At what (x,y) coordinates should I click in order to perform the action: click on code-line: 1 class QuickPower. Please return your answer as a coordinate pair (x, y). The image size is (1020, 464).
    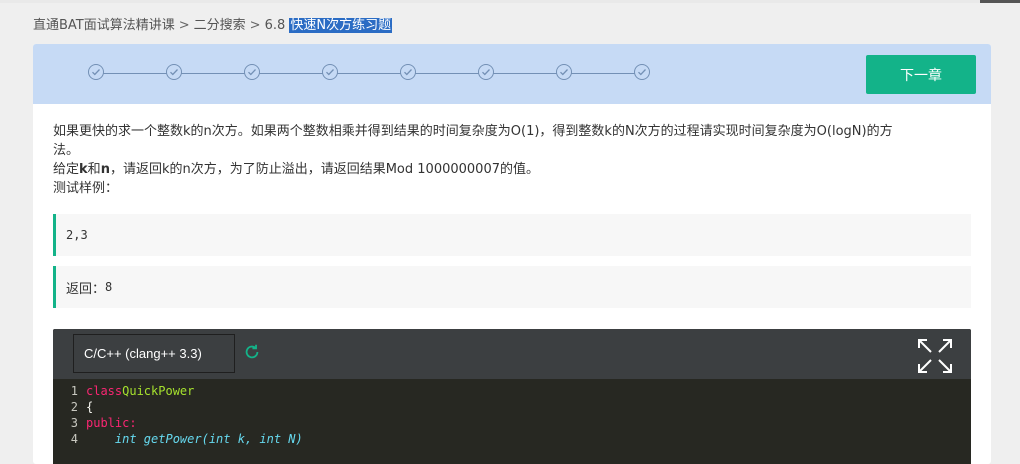
    Looking at the image, I should click on (512, 391).